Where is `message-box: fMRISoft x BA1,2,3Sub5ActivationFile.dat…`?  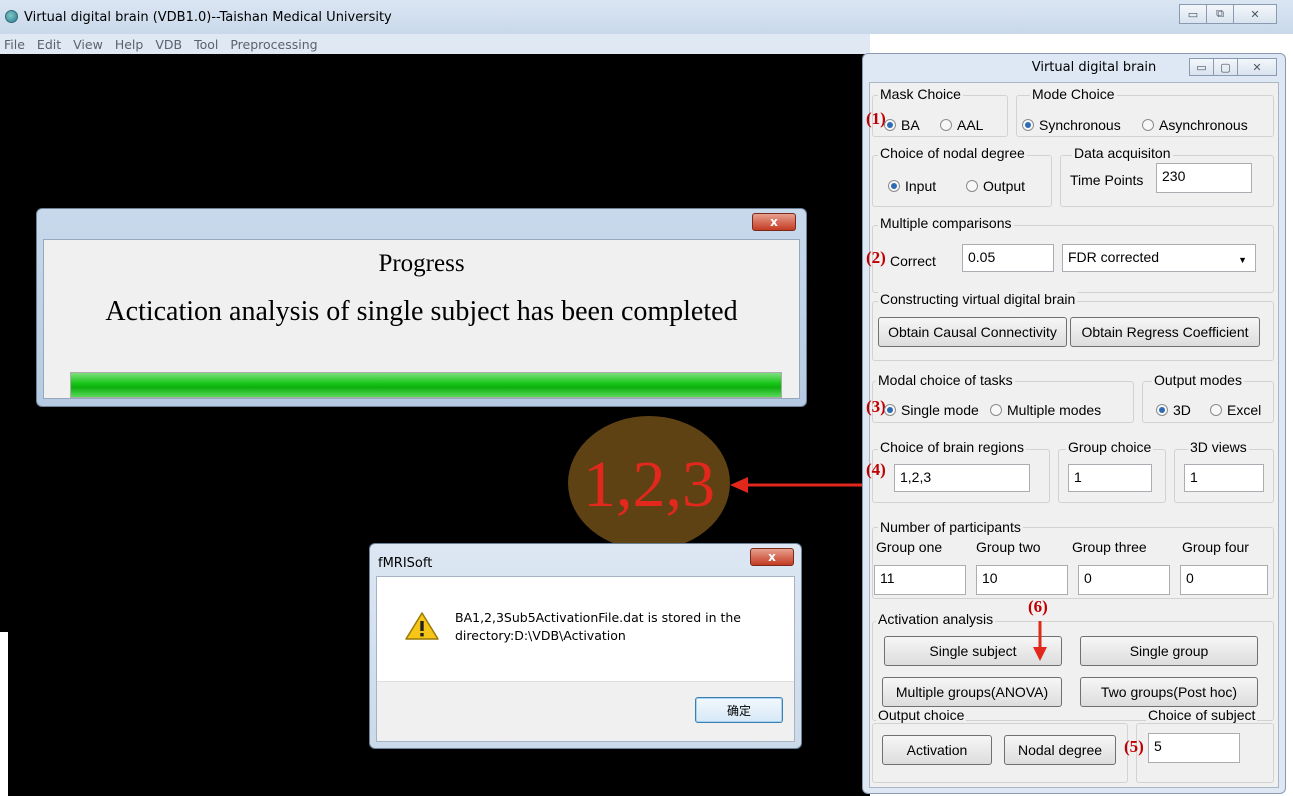 message-box: fMRISoft x BA1,2,3Sub5ActivationFile.dat… is located at coordinates (585, 646).